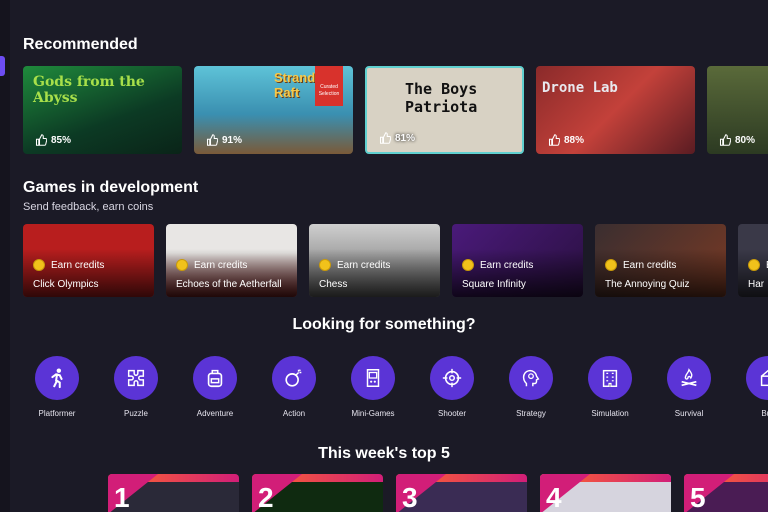 The width and height of the screenshot is (768, 512). Describe the element at coordinates (689, 377) in the screenshot. I see `campfire-icon` at that location.